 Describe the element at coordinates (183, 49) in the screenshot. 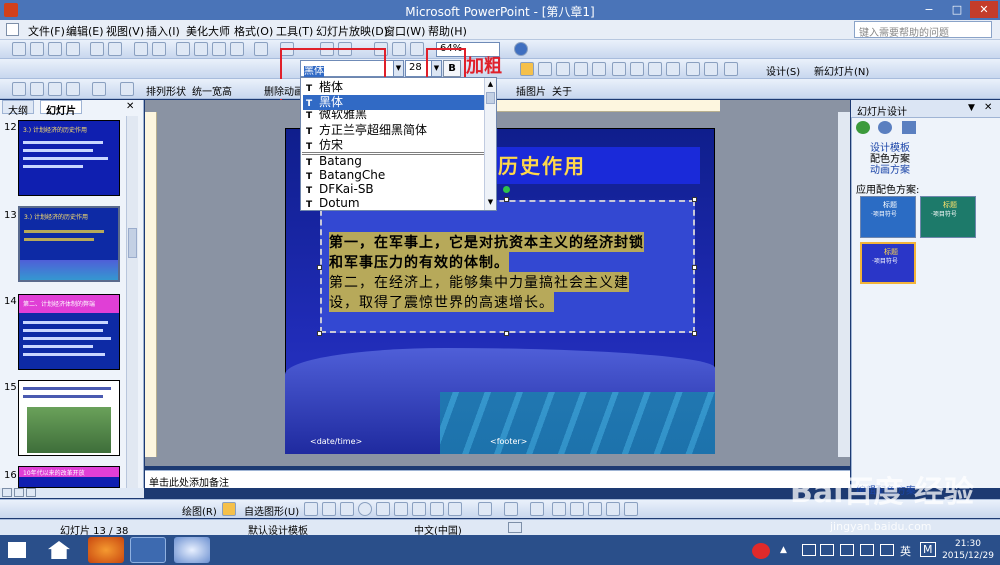

I see `cut-icon` at that location.